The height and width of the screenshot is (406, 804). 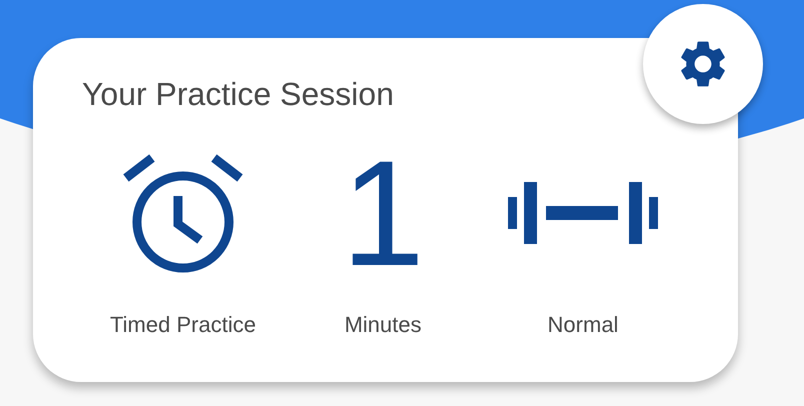 I want to click on item-label: Timed Practice, so click(x=183, y=325).